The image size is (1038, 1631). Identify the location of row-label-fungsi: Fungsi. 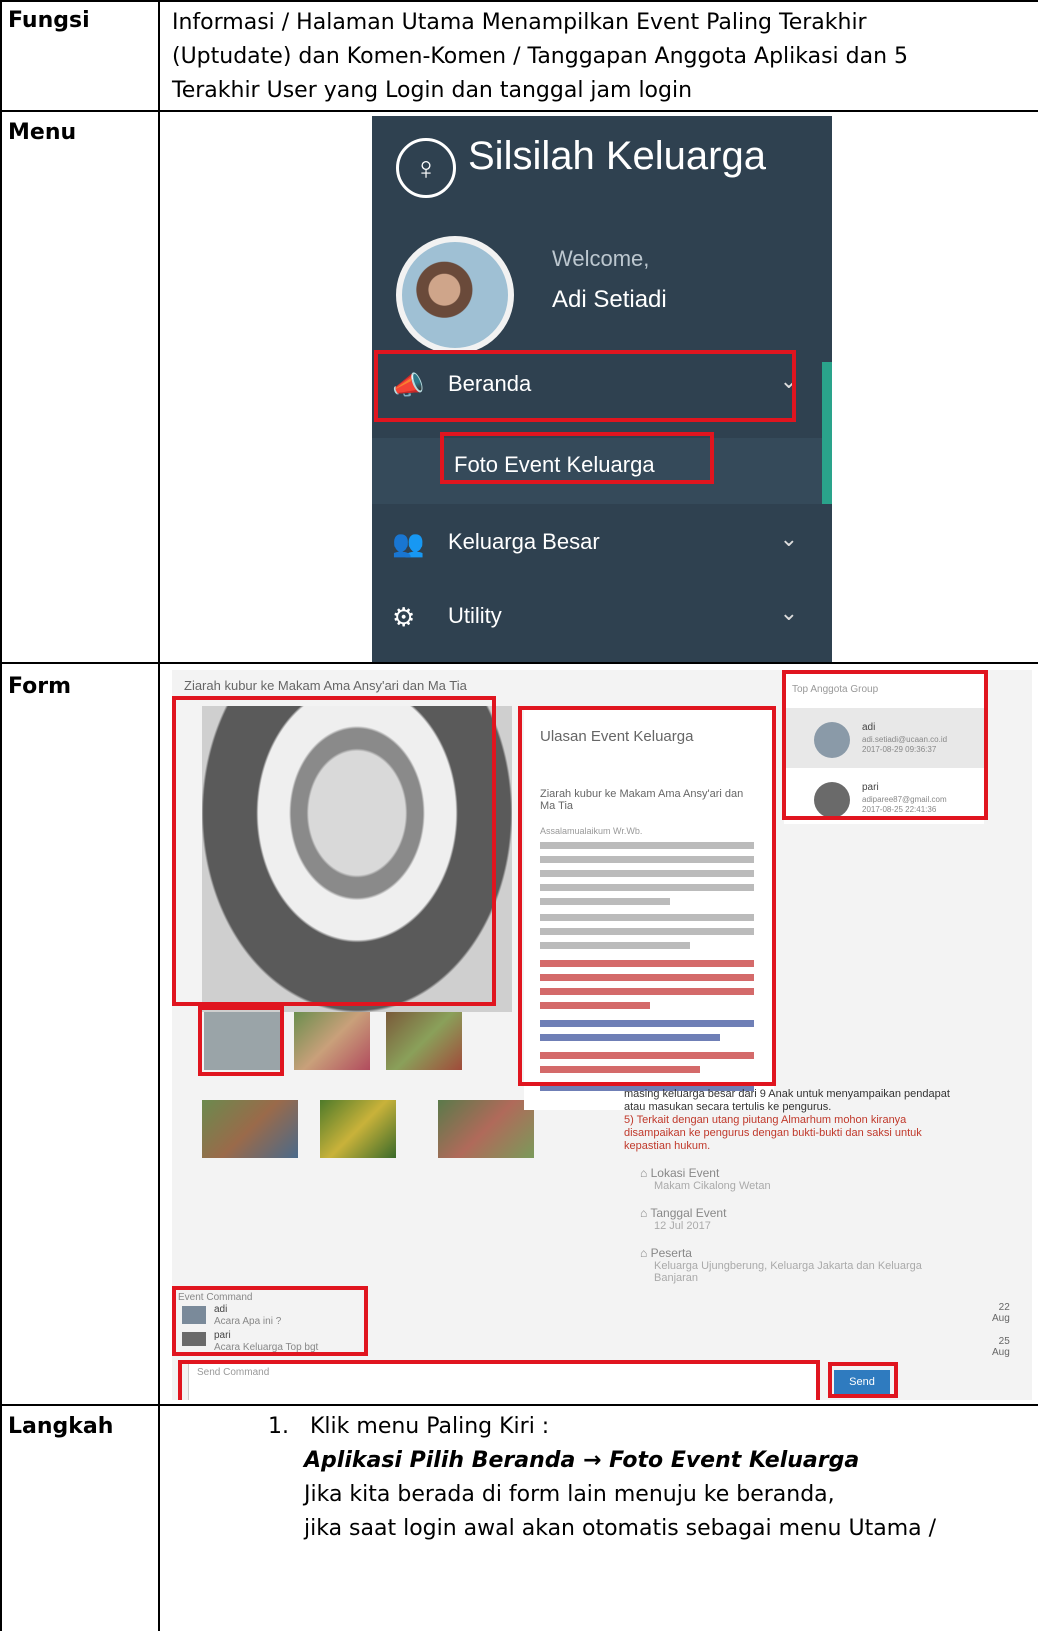
(49, 20).